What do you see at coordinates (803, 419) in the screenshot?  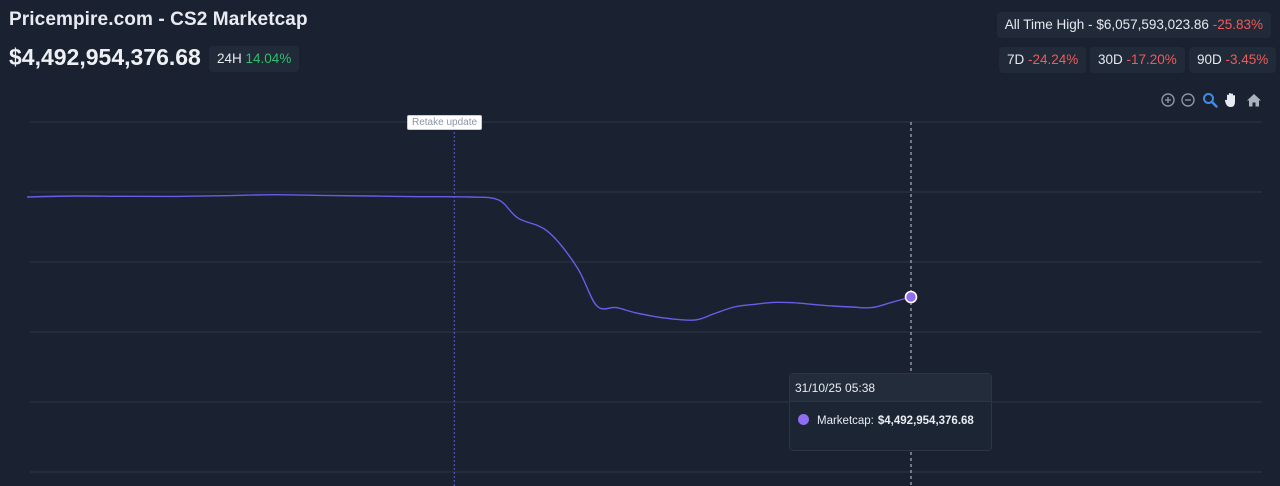 I see `tooltip-series-marker` at bounding box center [803, 419].